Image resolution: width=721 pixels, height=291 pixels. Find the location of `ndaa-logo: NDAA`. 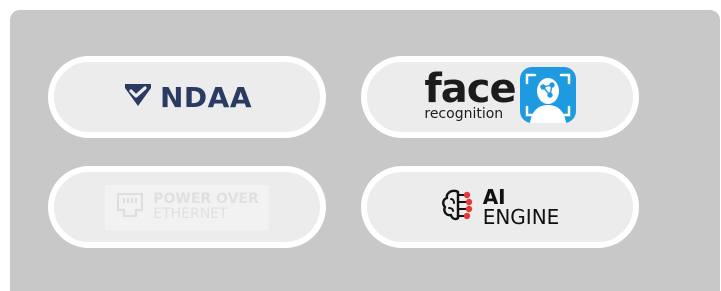

ndaa-logo: NDAA is located at coordinates (187, 97).